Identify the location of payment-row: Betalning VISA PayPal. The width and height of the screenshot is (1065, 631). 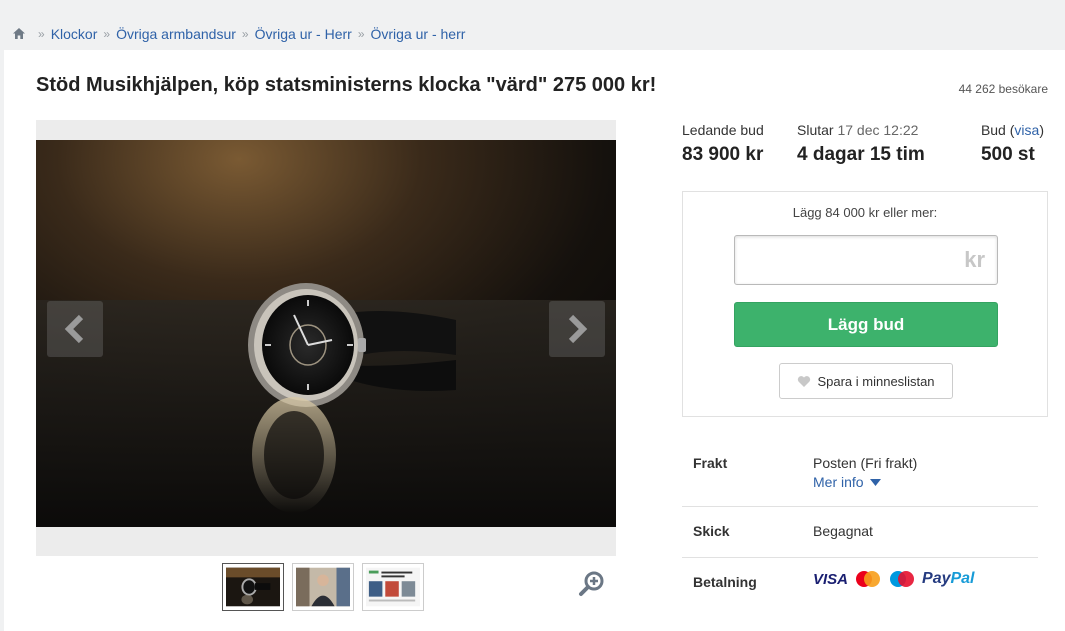
(860, 583).